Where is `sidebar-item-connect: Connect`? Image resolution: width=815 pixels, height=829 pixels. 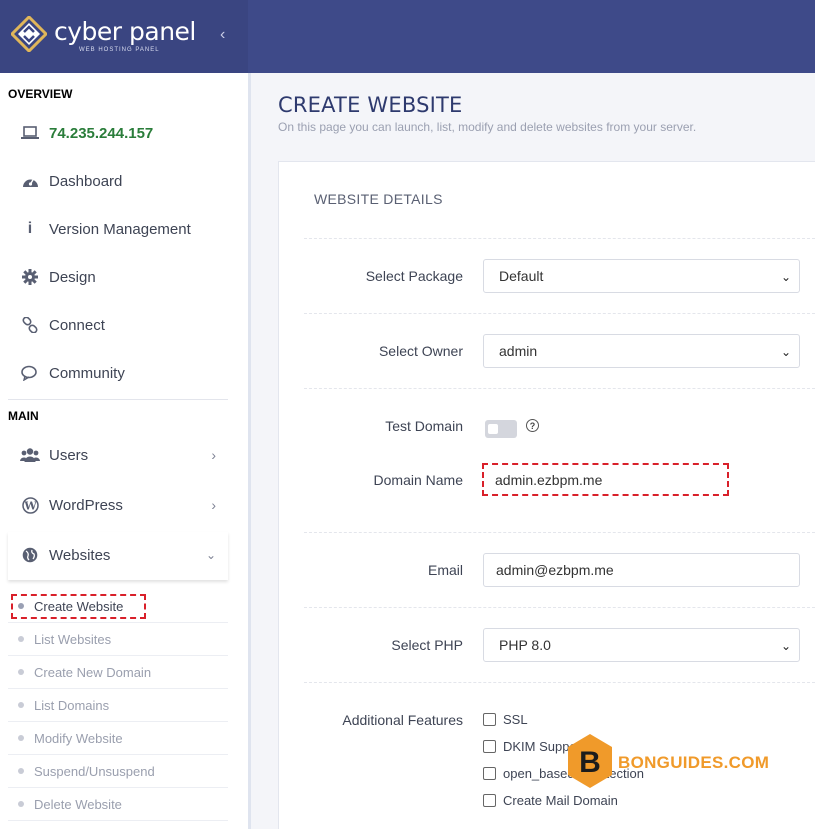
sidebar-item-connect: Connect is located at coordinates (118, 325).